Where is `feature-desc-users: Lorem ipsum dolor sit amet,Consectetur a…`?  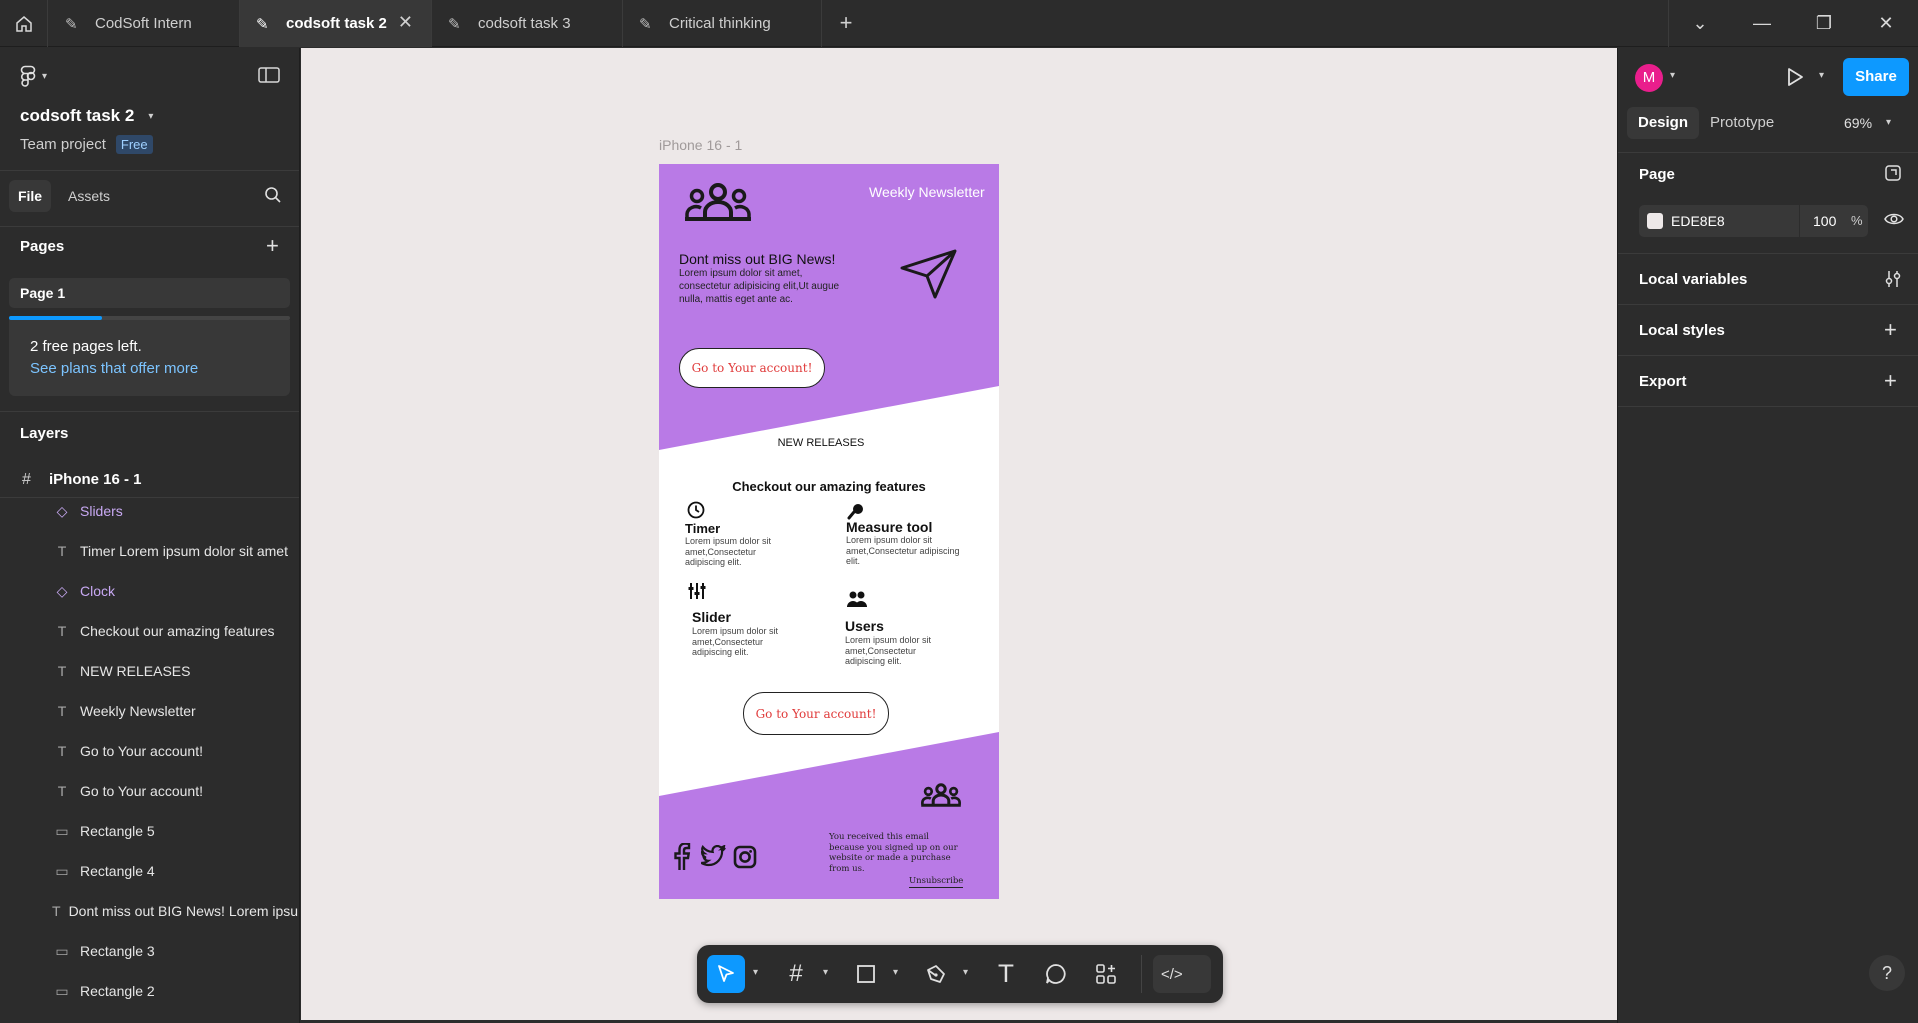 feature-desc-users: Lorem ipsum dolor sit amet,Consectetur a… is located at coordinates (895, 651).